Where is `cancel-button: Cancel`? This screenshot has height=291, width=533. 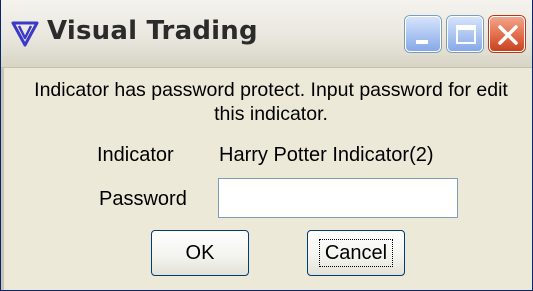 cancel-button: Cancel is located at coordinates (356, 253).